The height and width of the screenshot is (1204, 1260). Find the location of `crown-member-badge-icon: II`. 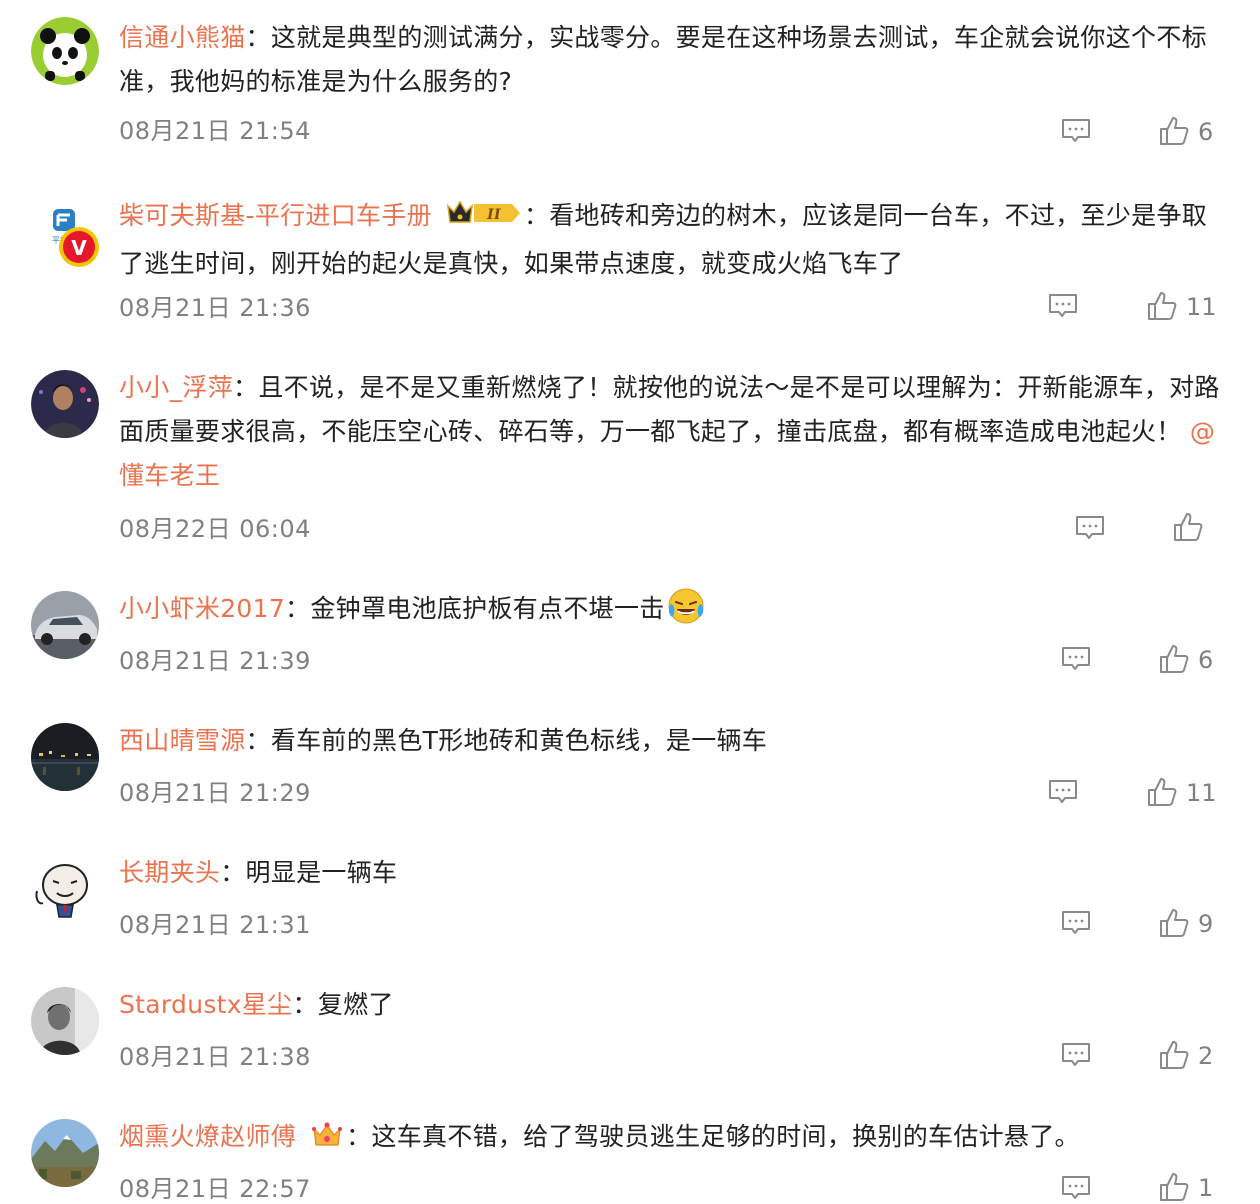

crown-member-badge-icon: II is located at coordinates (483, 211).